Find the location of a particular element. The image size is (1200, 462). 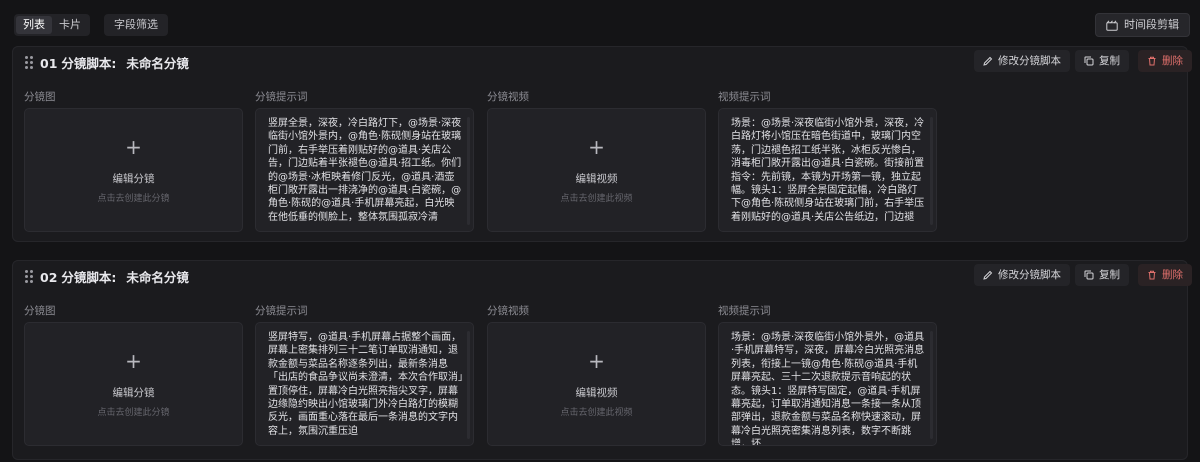

scene-title: 02 分镜脚本: 未命名分镜 is located at coordinates (114, 276).